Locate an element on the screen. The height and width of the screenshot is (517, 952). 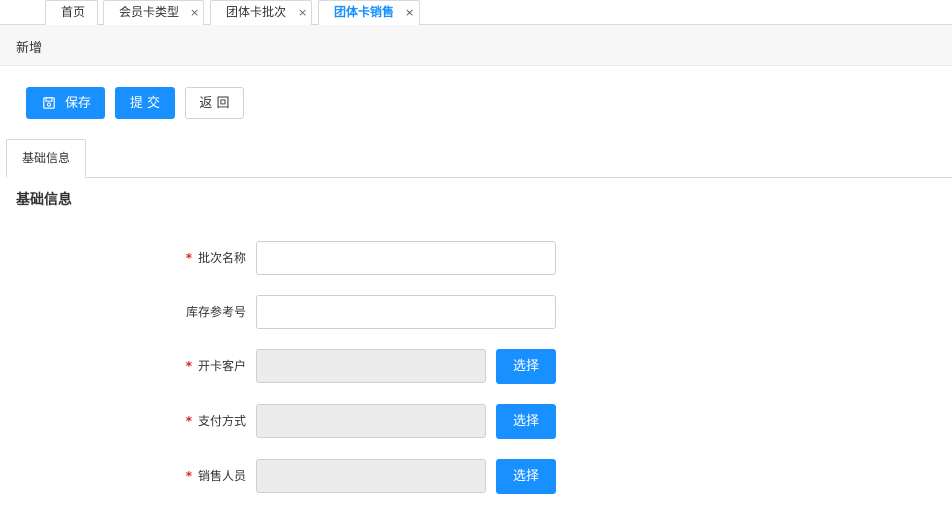
stock-ref-label-text: 库存参考号 is located at coordinates (215, 312).